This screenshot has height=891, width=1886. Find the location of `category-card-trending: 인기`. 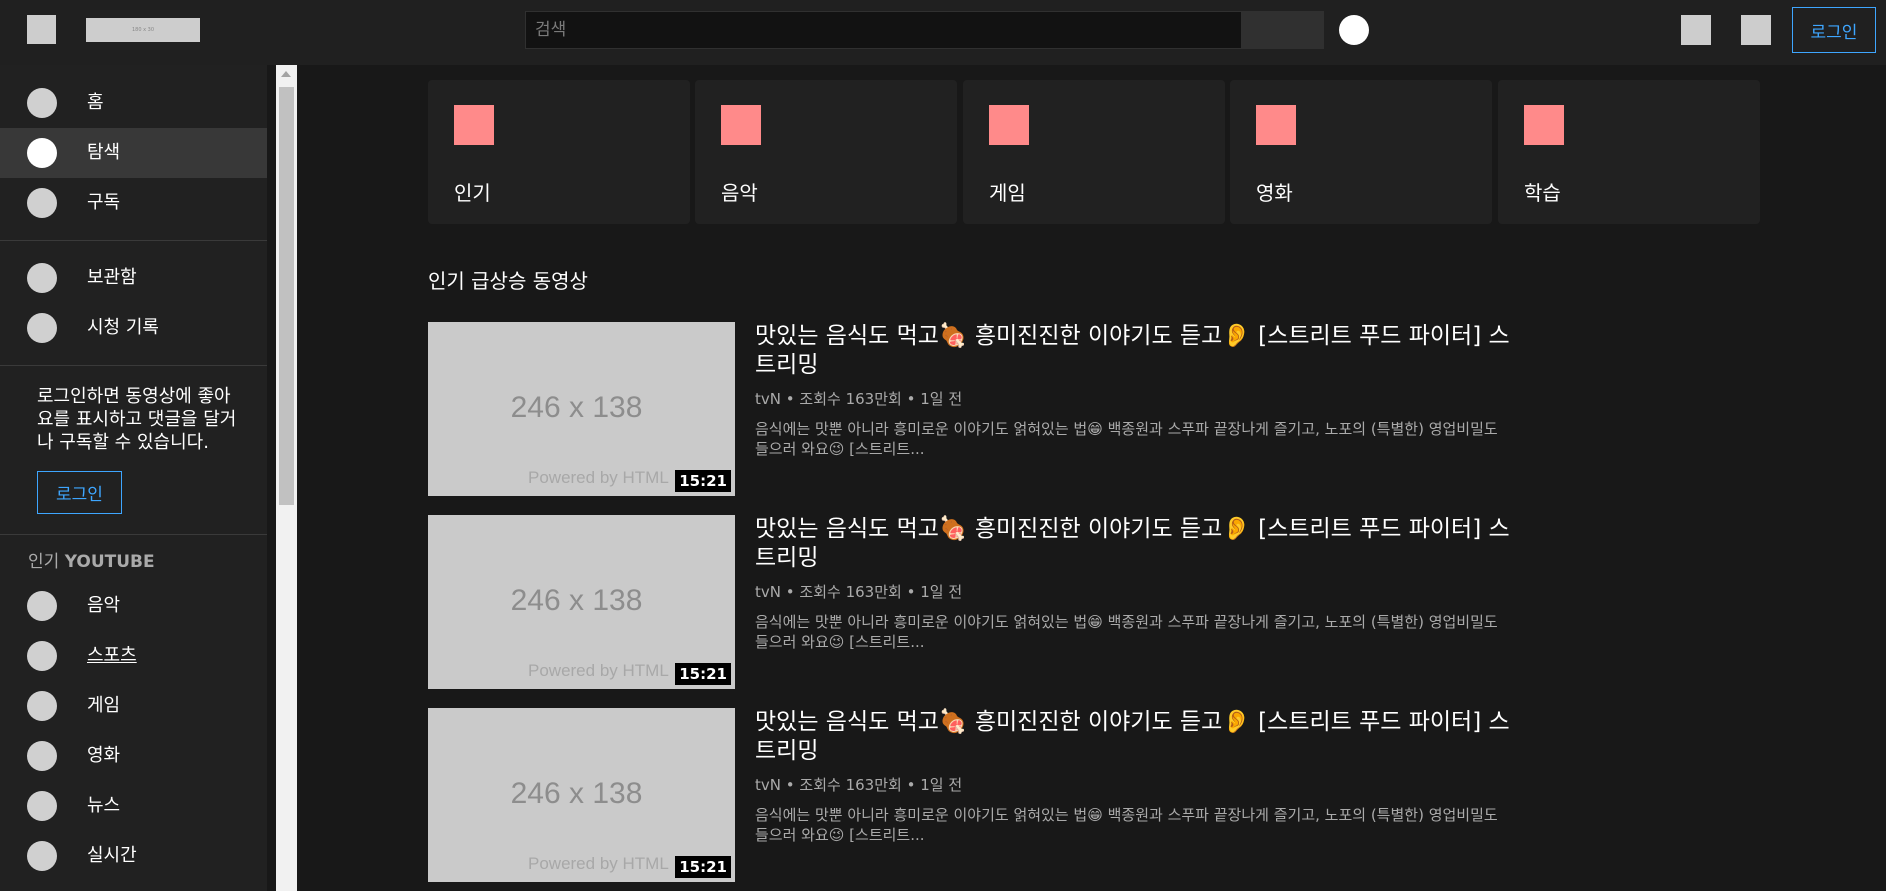

category-card-trending: 인기 is located at coordinates (559, 152).